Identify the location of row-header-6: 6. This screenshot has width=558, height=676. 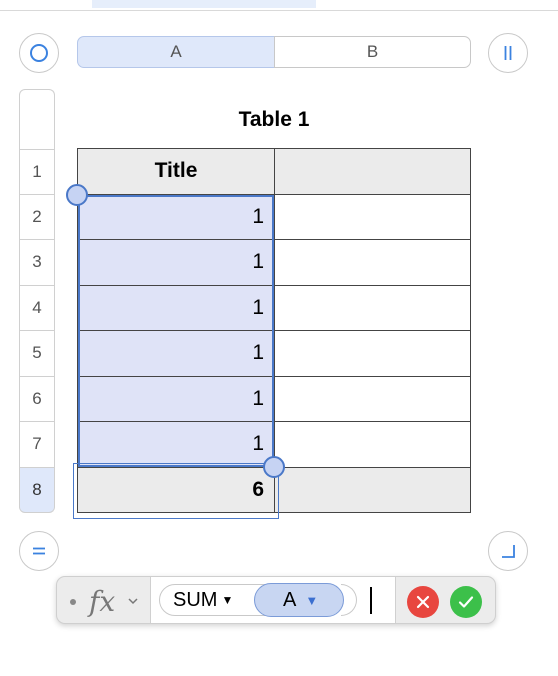
(37, 399).